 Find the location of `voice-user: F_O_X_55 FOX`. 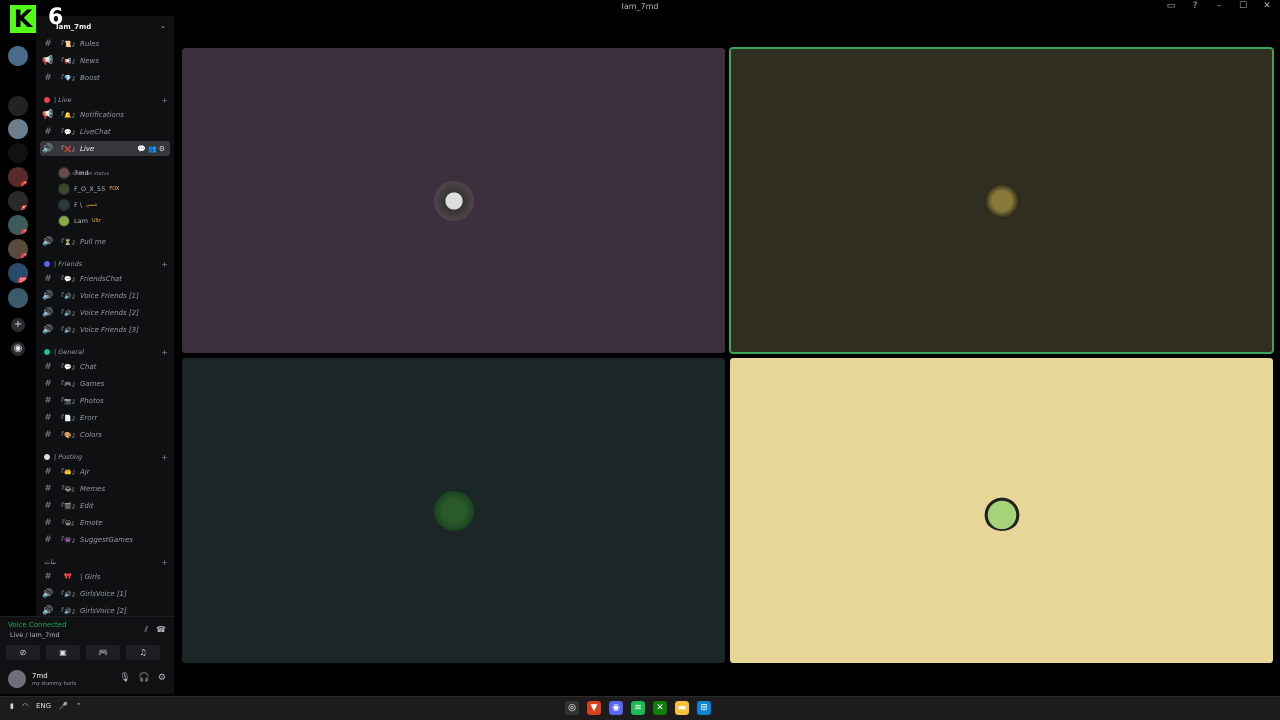

voice-user: F_O_X_55 FOX is located at coordinates (88, 189).